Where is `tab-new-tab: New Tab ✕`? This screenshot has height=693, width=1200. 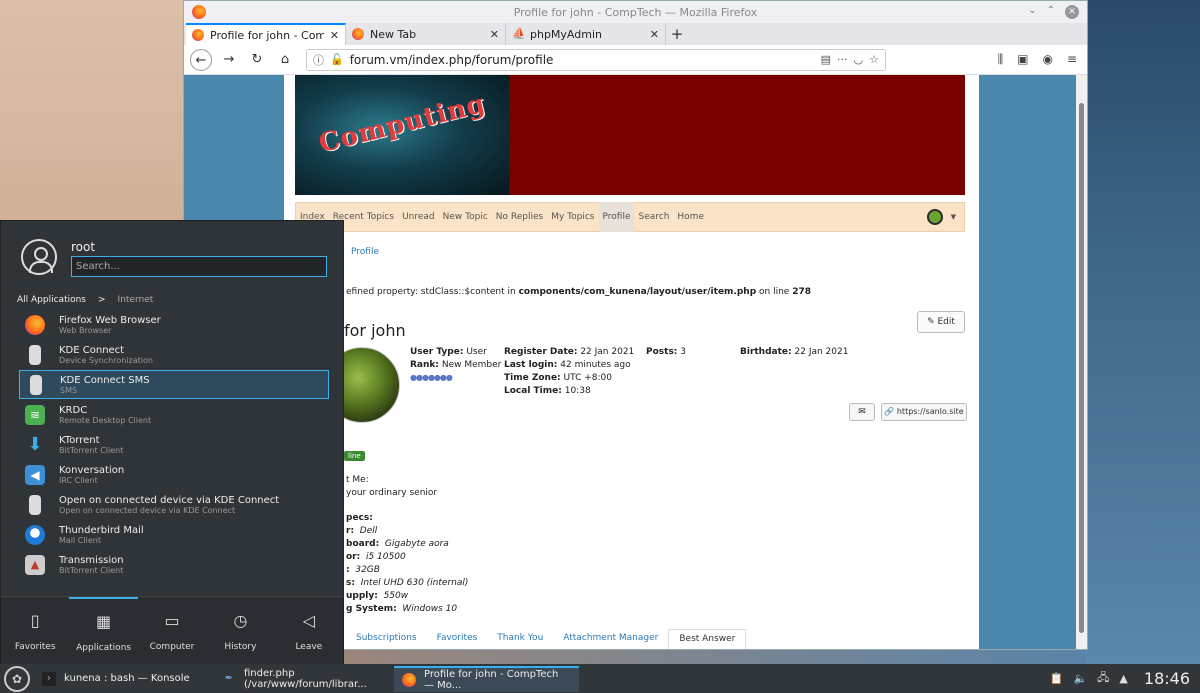 tab-new-tab: New Tab ✕ is located at coordinates (426, 34).